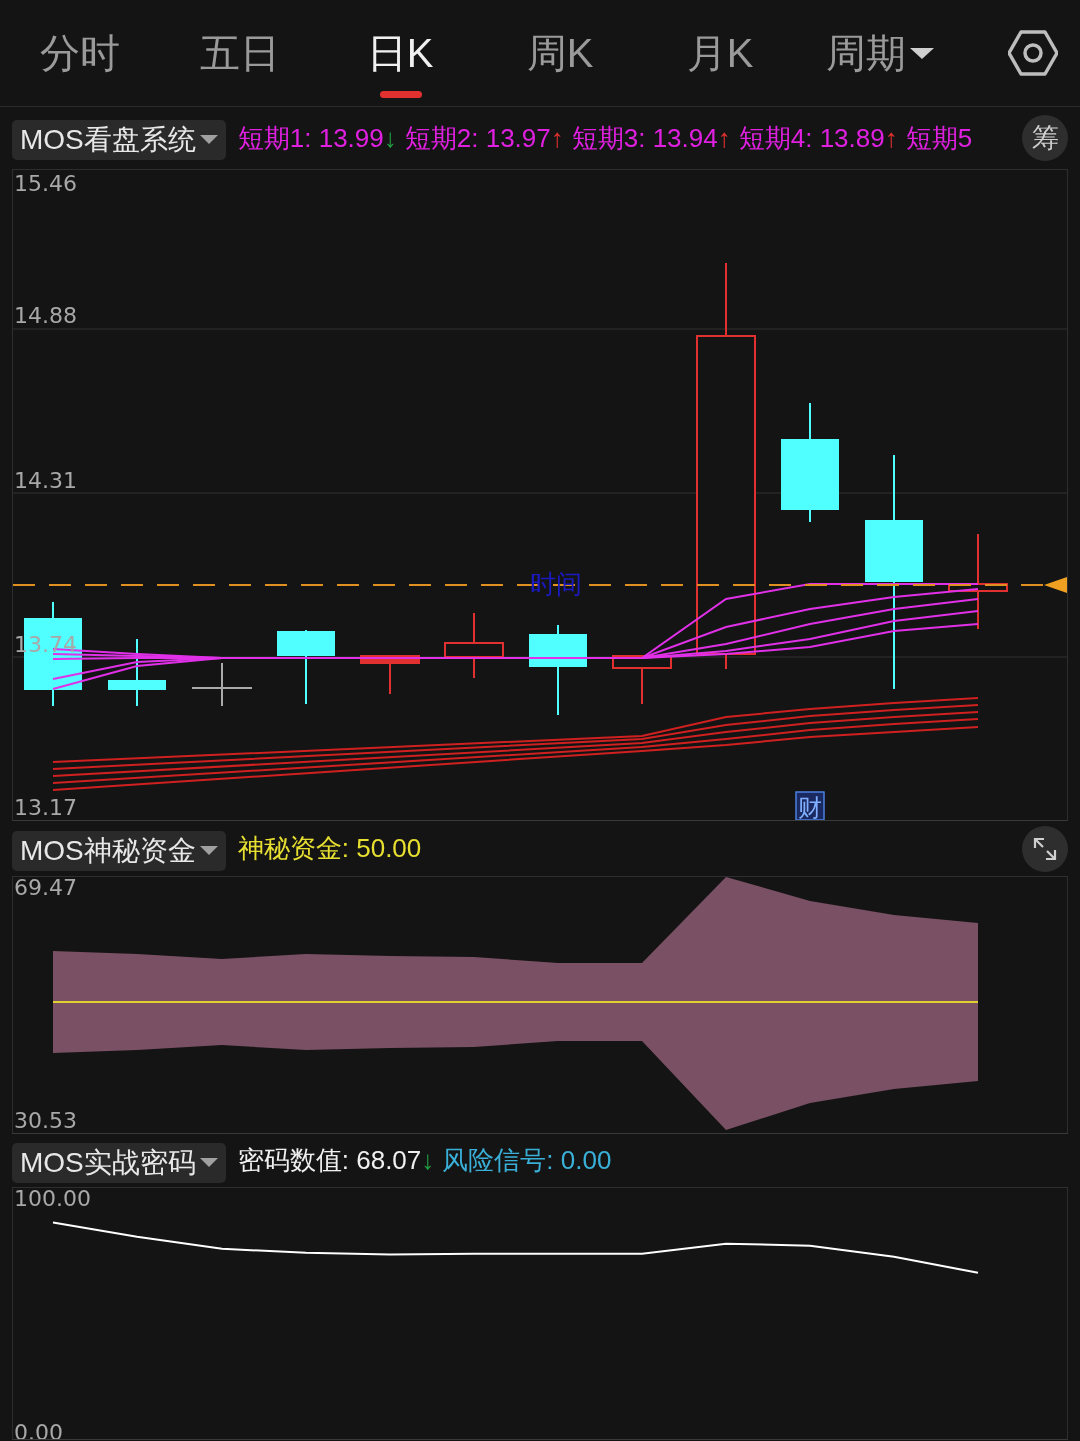  Describe the element at coordinates (38, 1429) in the screenshot. I see `axis-label: 0.00` at that location.